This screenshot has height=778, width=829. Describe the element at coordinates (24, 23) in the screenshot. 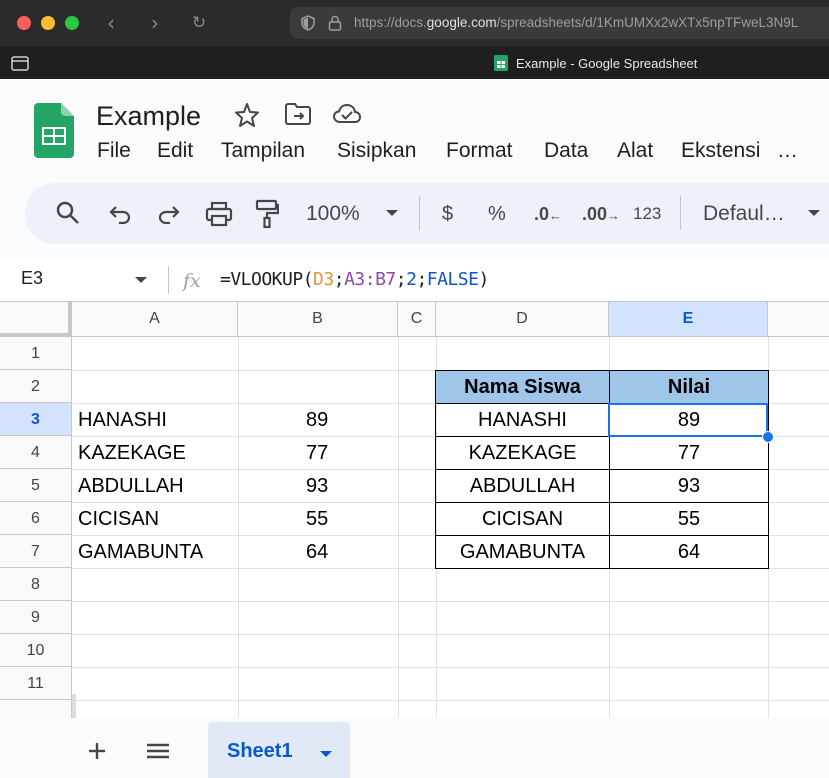

I see `close-window-button` at that location.